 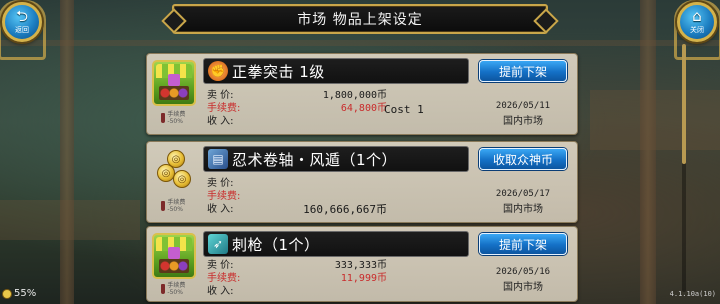 I want to click on listing-date: 2026/05/16, so click(x=523, y=272).